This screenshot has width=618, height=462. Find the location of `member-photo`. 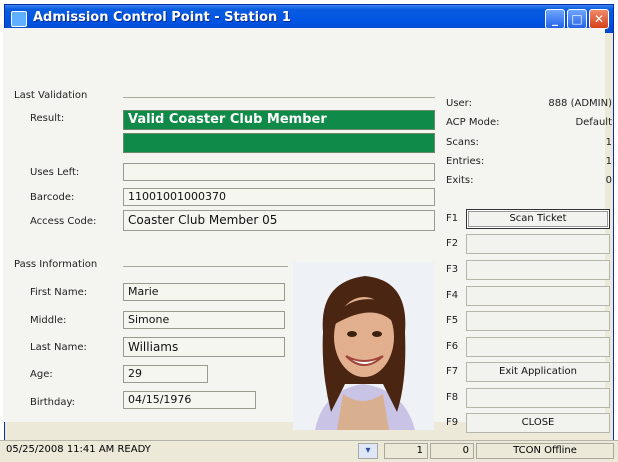

member-photo is located at coordinates (363, 346).